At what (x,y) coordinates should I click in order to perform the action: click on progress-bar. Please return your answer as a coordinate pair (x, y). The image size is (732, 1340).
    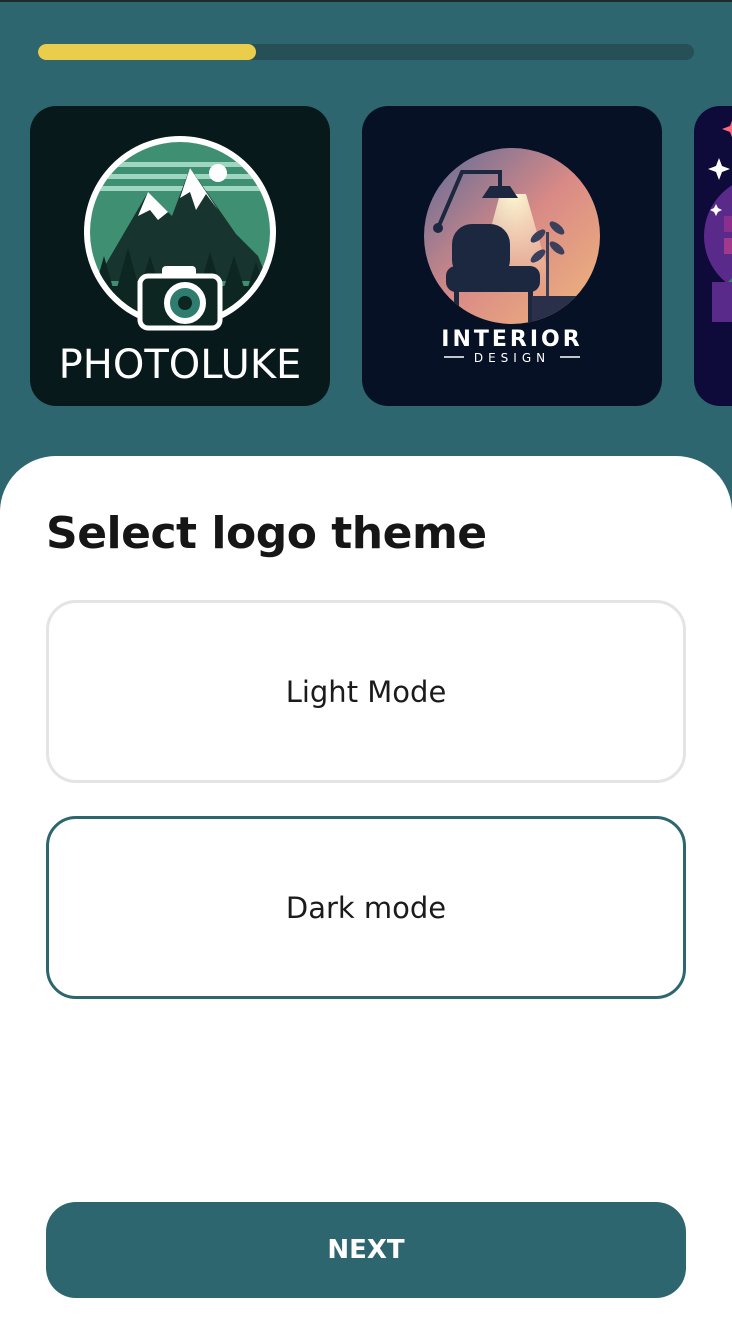
    Looking at the image, I should click on (366, 52).